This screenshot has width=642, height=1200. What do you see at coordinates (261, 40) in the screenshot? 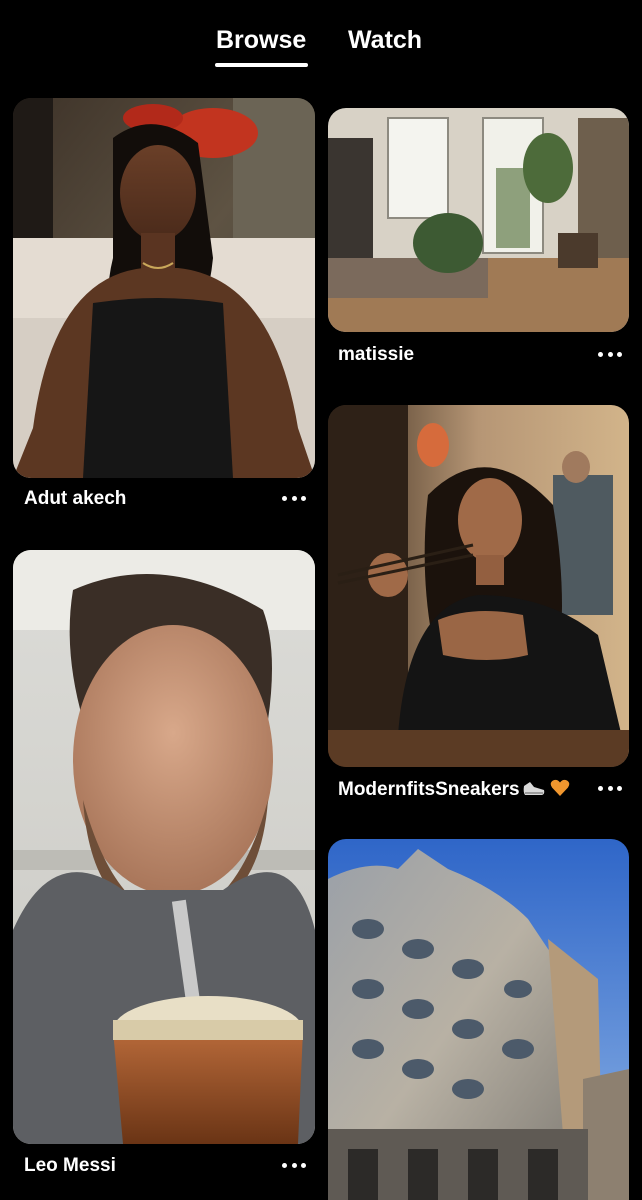
I see `tab-browse: Browse` at bounding box center [261, 40].